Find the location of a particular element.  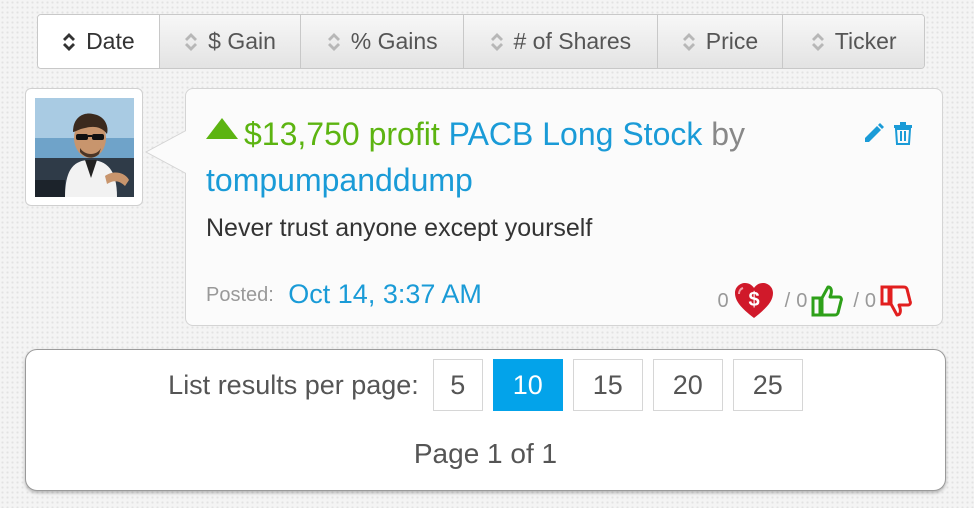

sort-tab-label: Ticker is located at coordinates (865, 41).